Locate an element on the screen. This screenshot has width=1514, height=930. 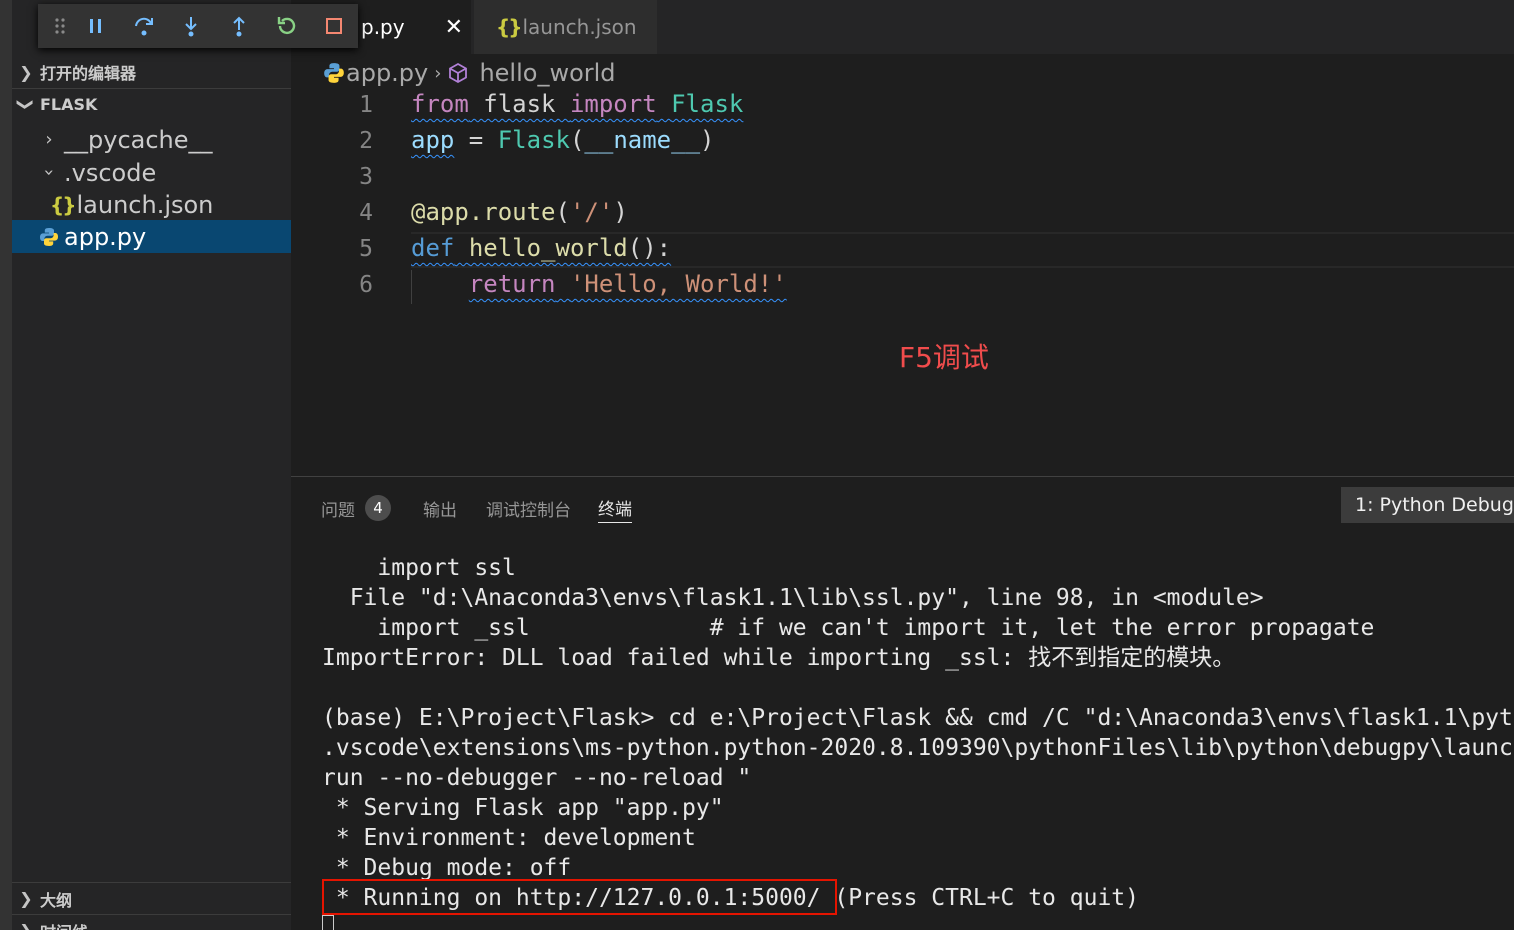
timeline-header: ❯ 时间线 is located at coordinates (151, 922).